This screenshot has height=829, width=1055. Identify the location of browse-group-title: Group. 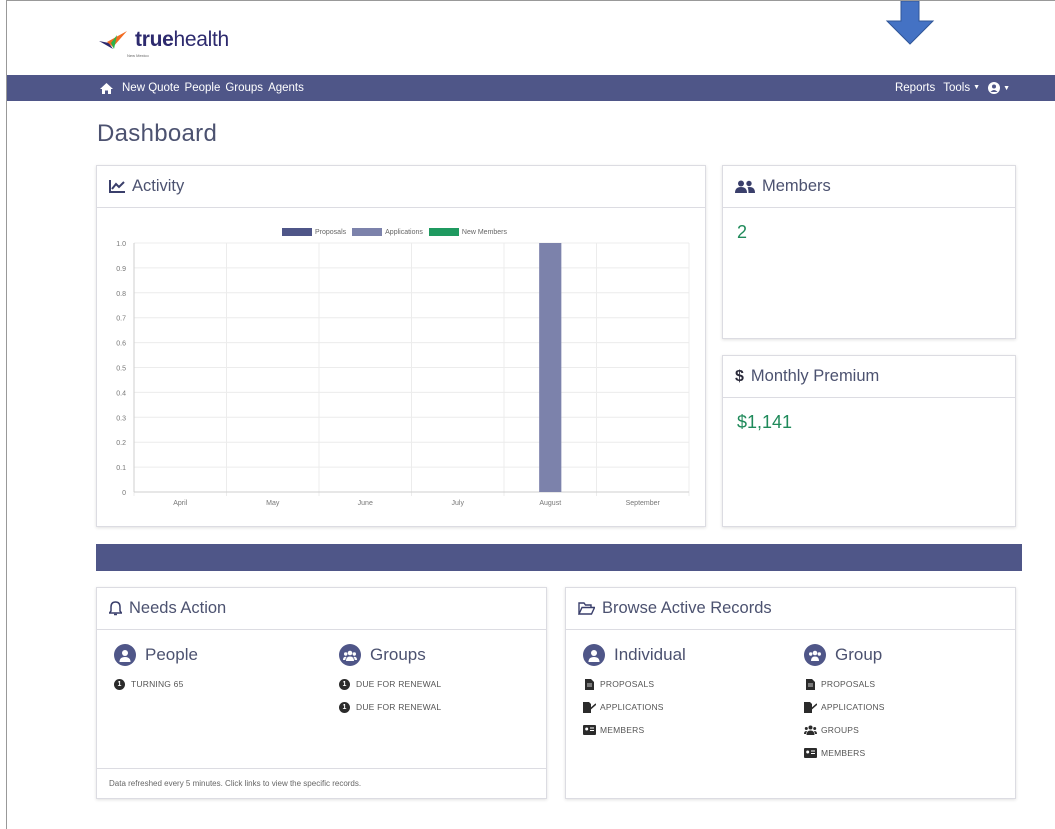
(844, 655).